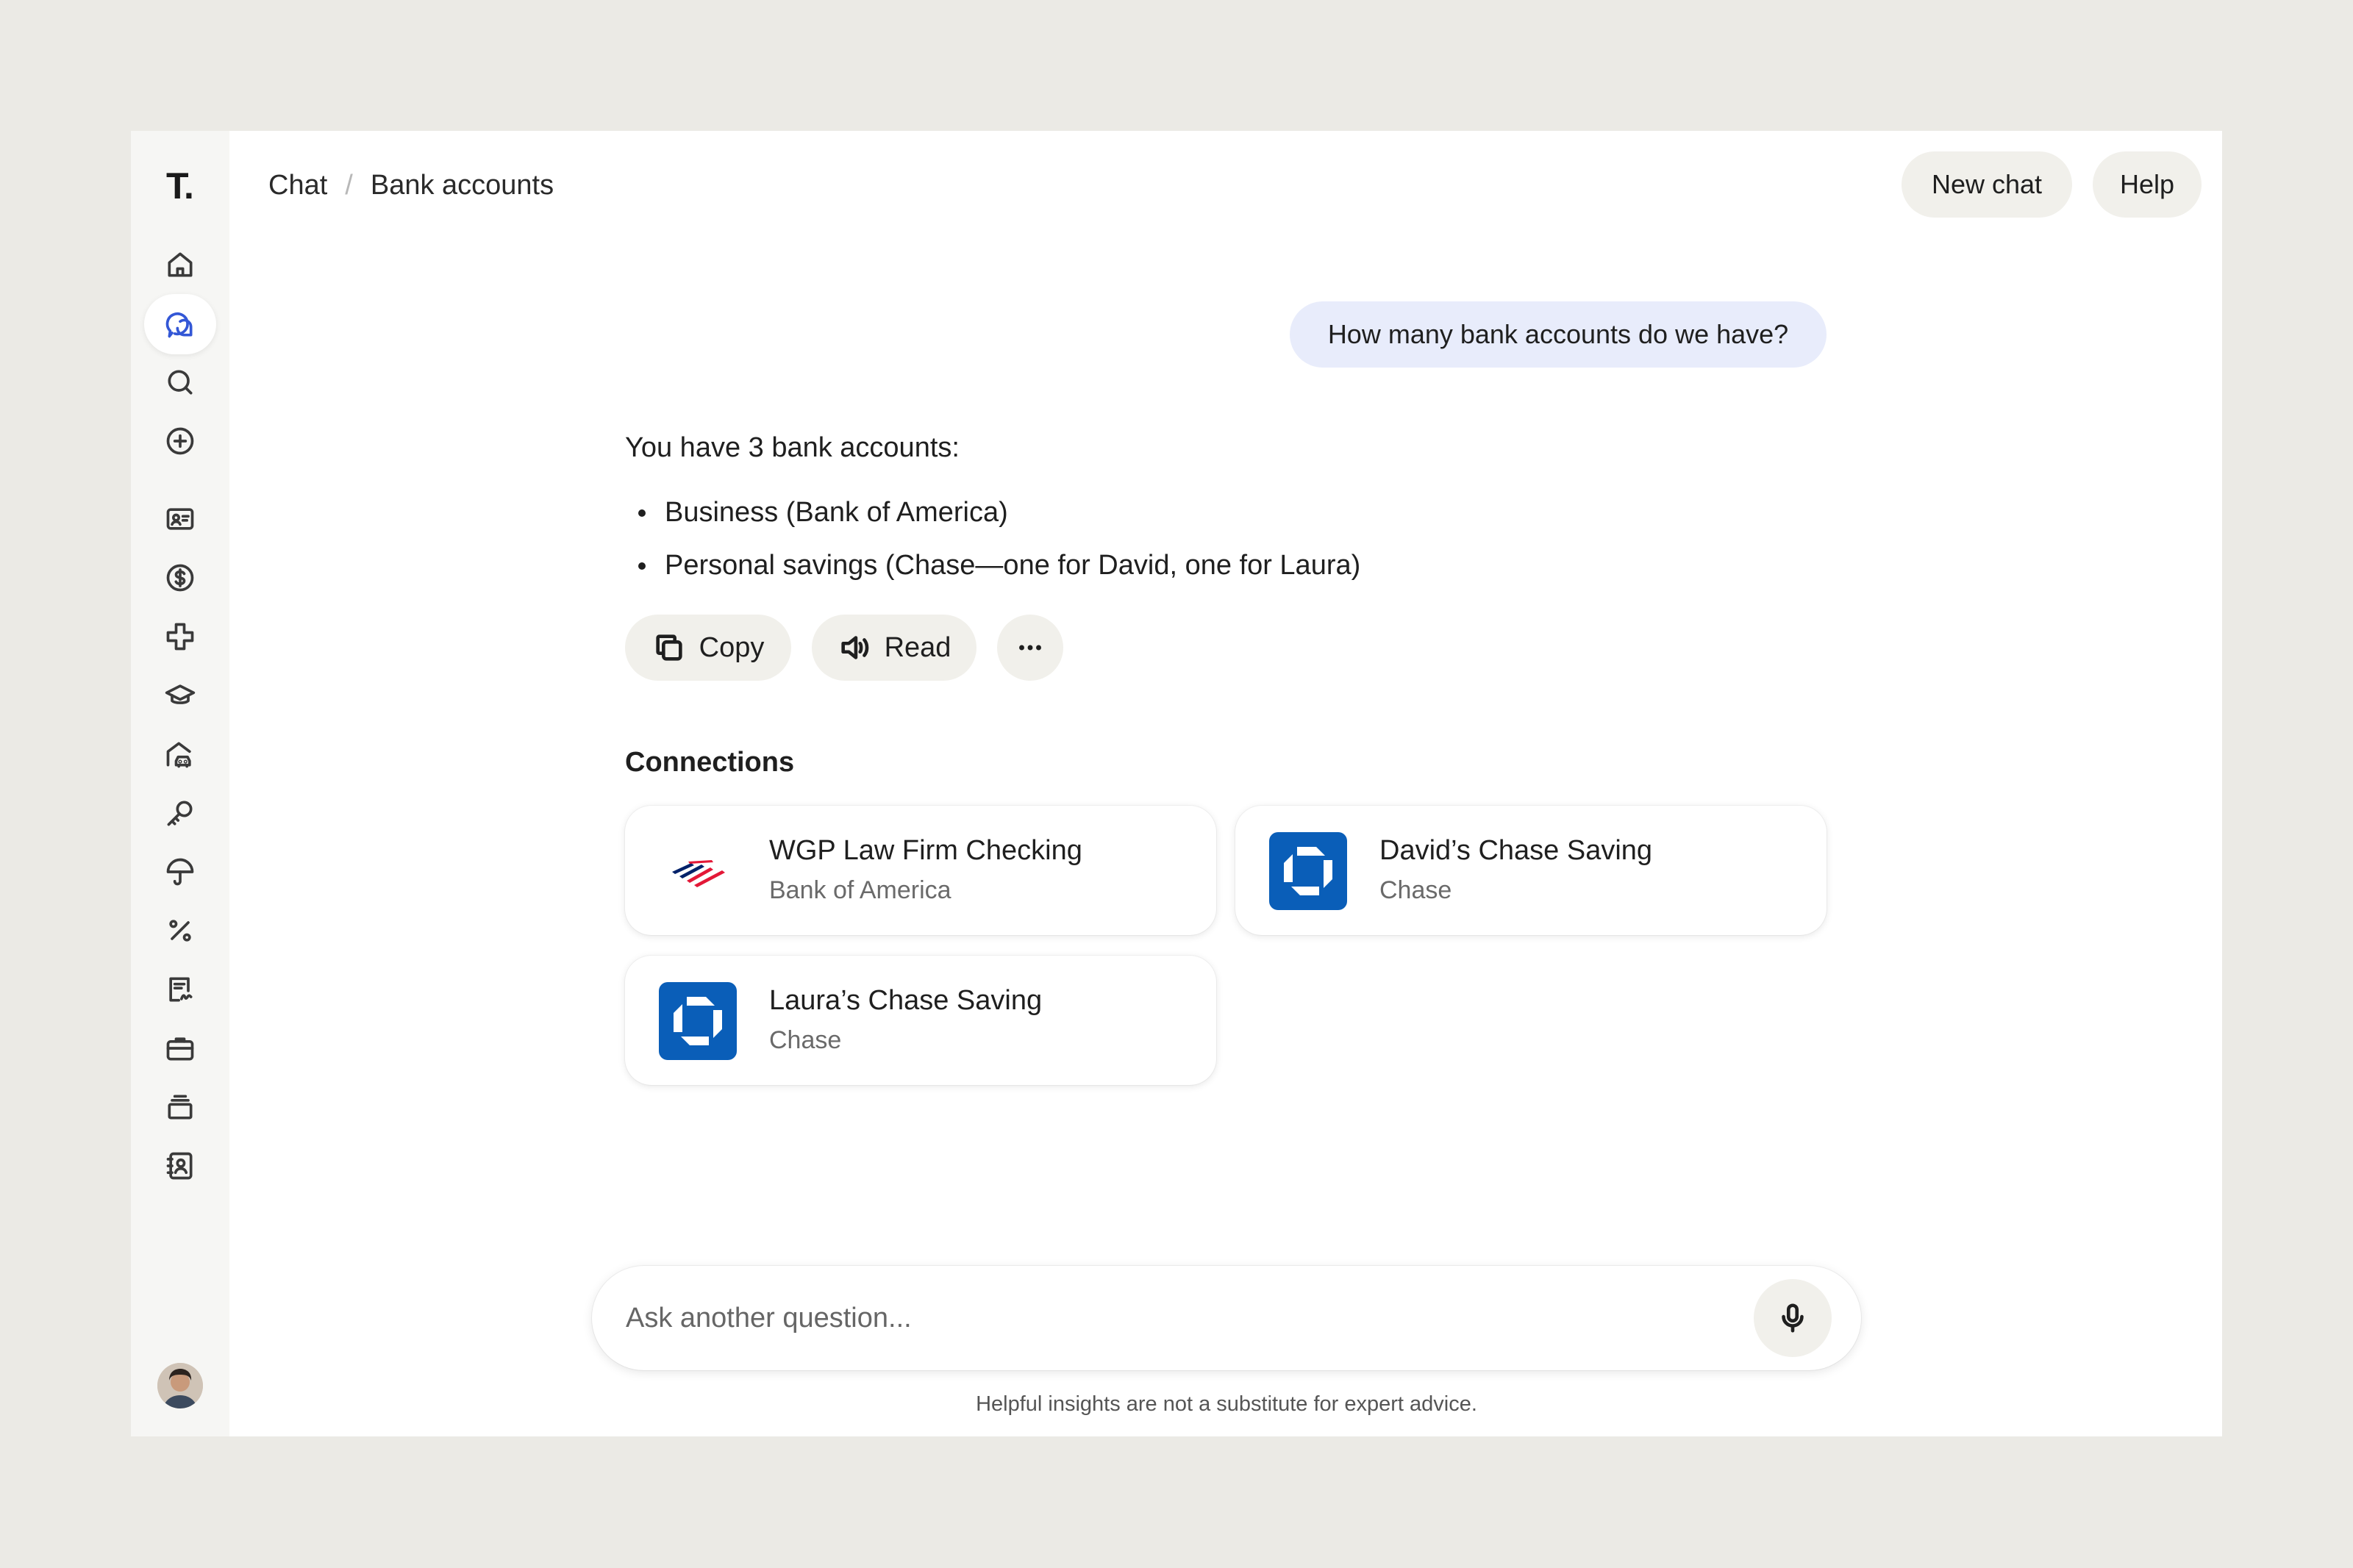  Describe the element at coordinates (180, 186) in the screenshot. I see `app-logo: T.` at that location.